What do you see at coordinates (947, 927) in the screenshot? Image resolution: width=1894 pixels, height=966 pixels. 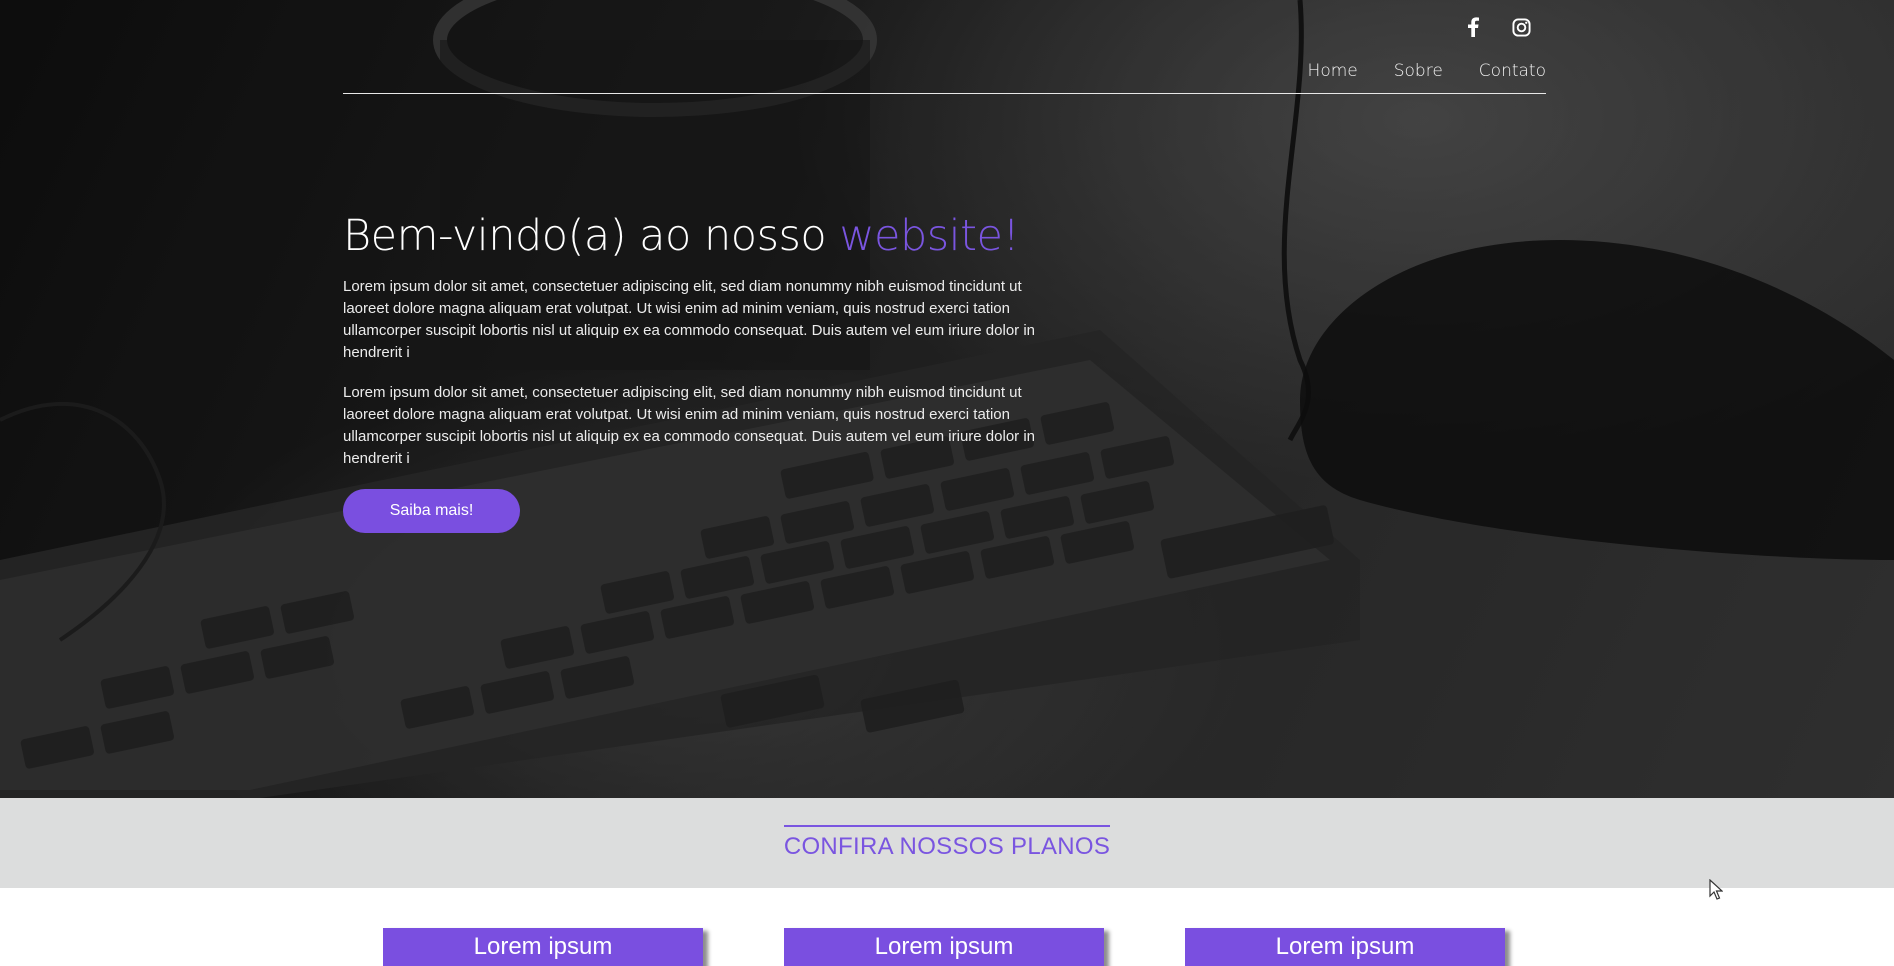 I see `plans-cards: Lorem ipsum Lorem ipsum Lorem ipsum` at bounding box center [947, 927].